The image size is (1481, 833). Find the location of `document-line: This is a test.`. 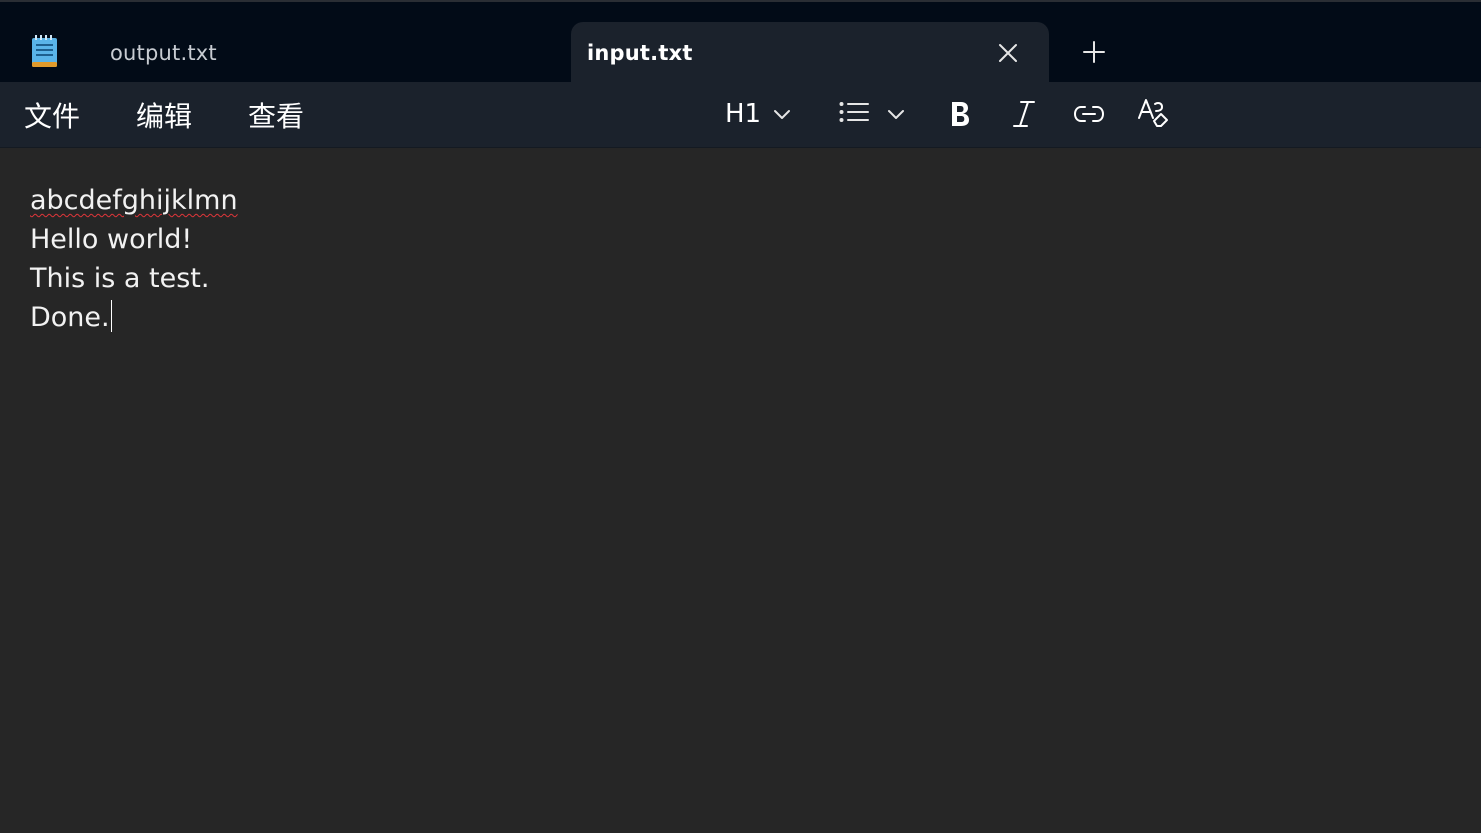

document-line: This is a test. is located at coordinates (120, 278).